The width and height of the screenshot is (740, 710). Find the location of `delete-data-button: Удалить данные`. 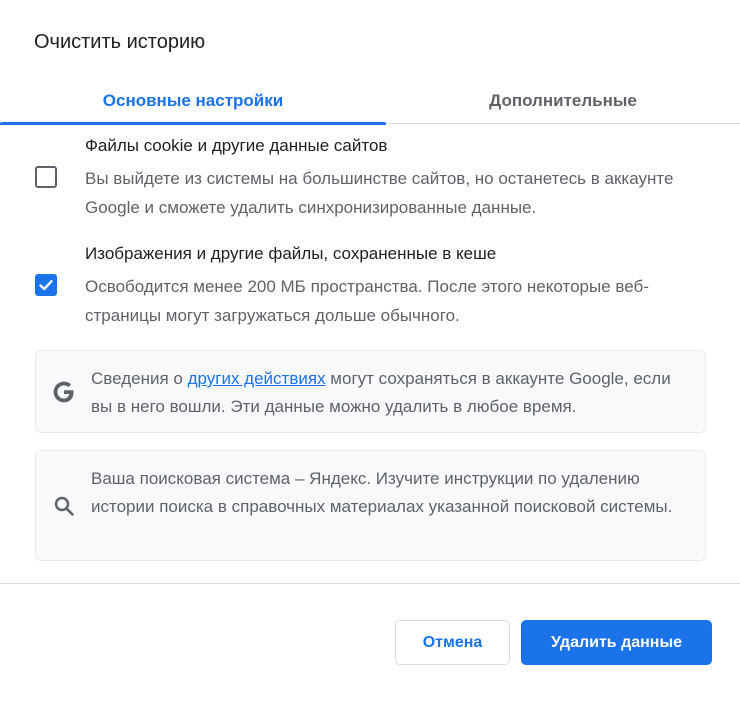

delete-data-button: Удалить данные is located at coordinates (616, 642).